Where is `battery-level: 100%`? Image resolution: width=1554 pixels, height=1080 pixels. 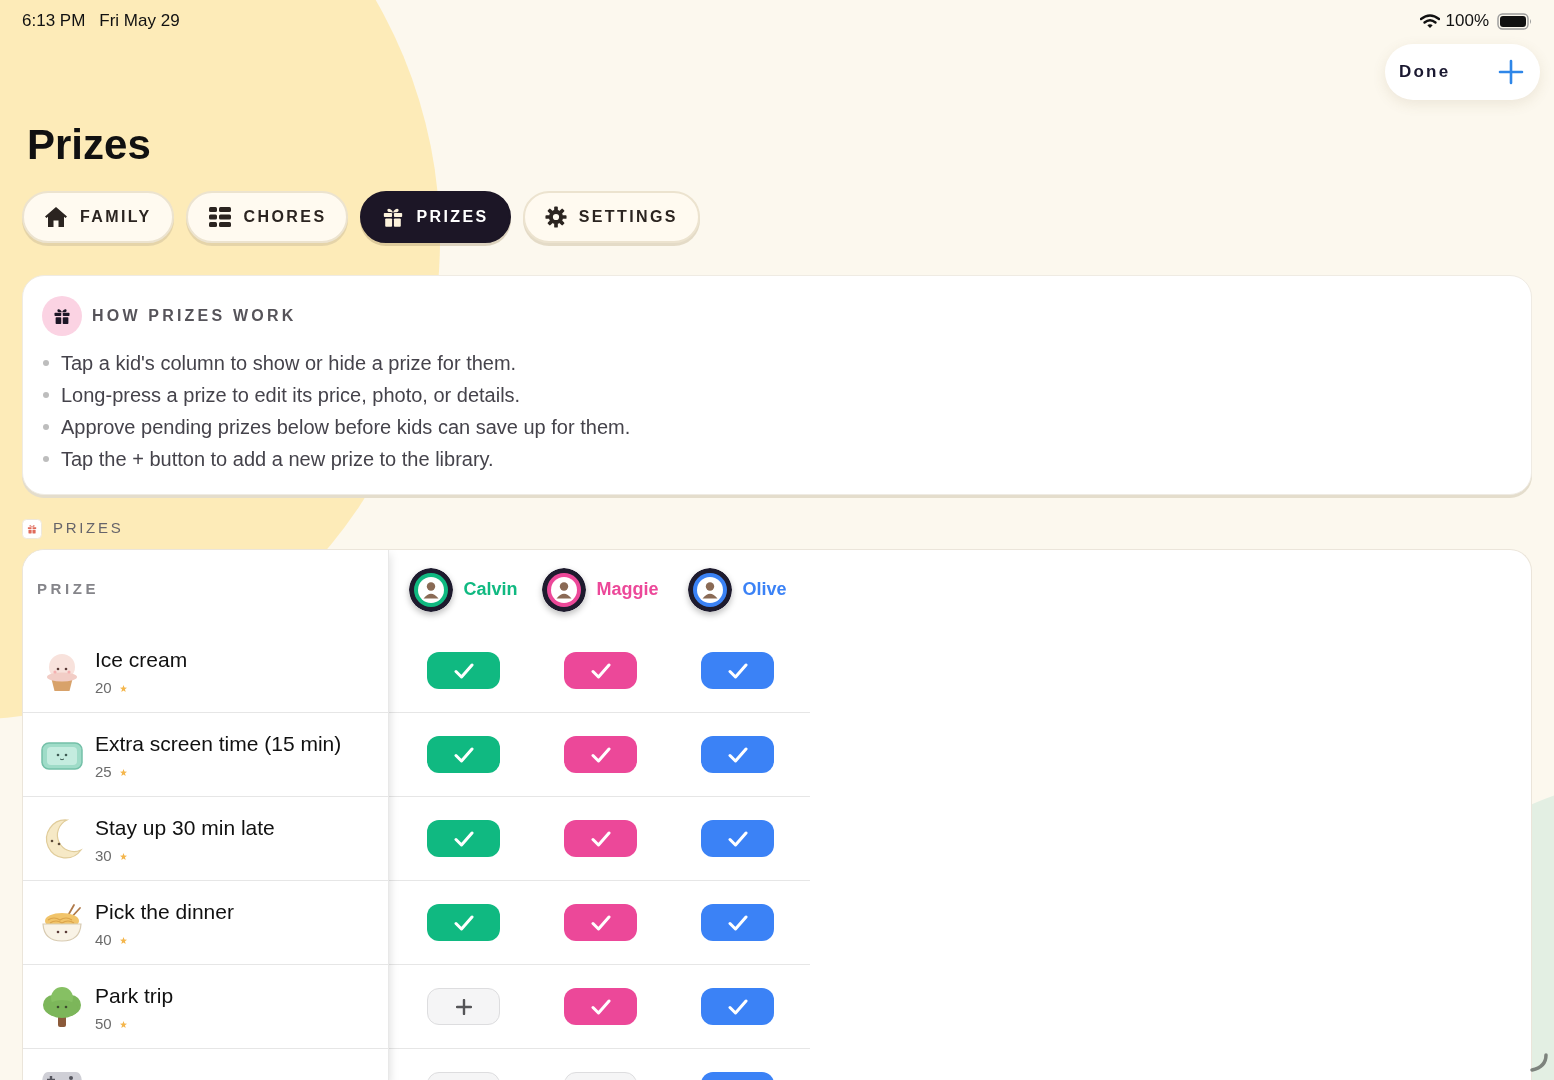 battery-level: 100% is located at coordinates (1467, 21).